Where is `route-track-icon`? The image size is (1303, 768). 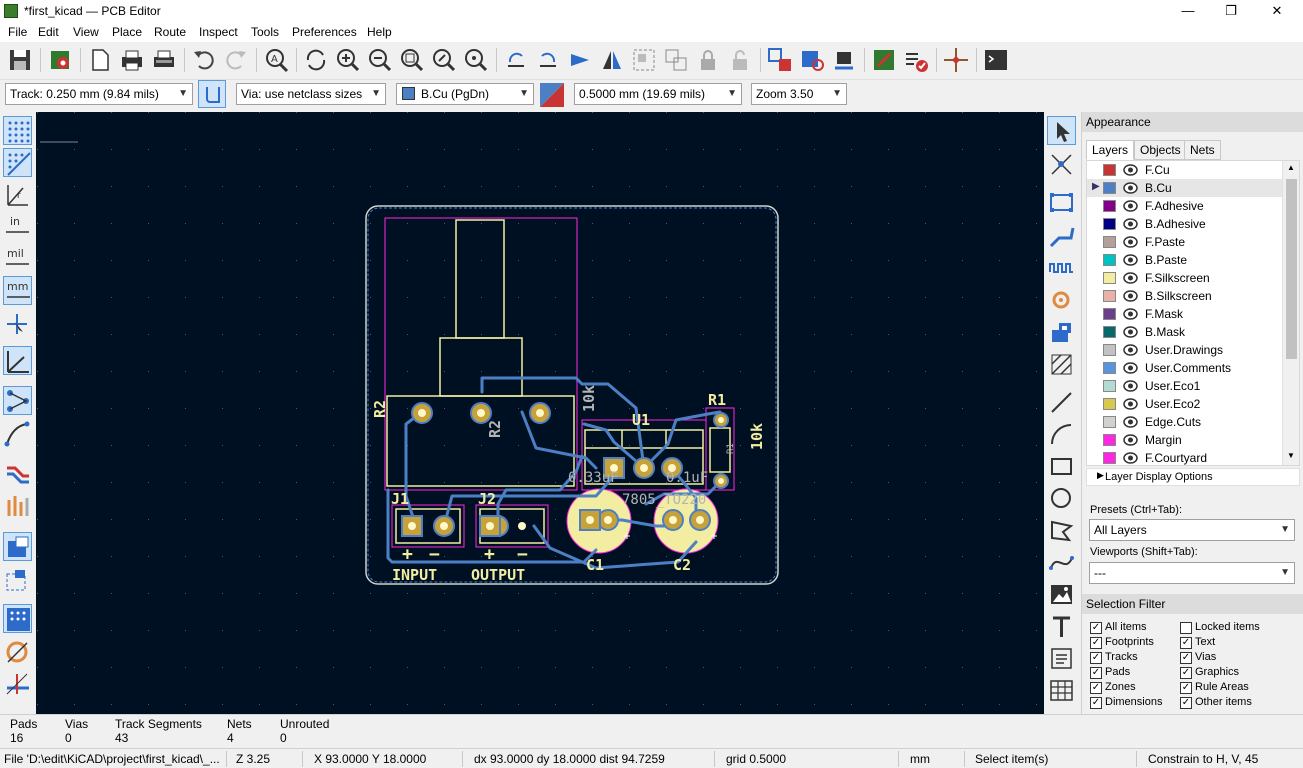 route-track-icon is located at coordinates (1061, 236).